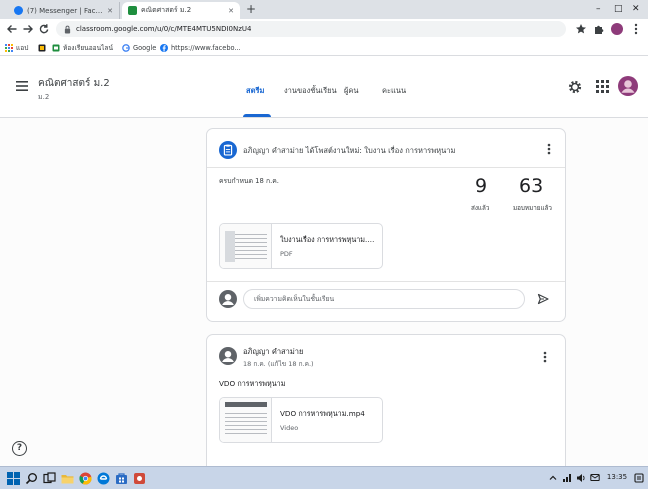 The height and width of the screenshot is (489, 648). What do you see at coordinates (636, 29) in the screenshot?
I see `browser-menu-icon` at bounding box center [636, 29].